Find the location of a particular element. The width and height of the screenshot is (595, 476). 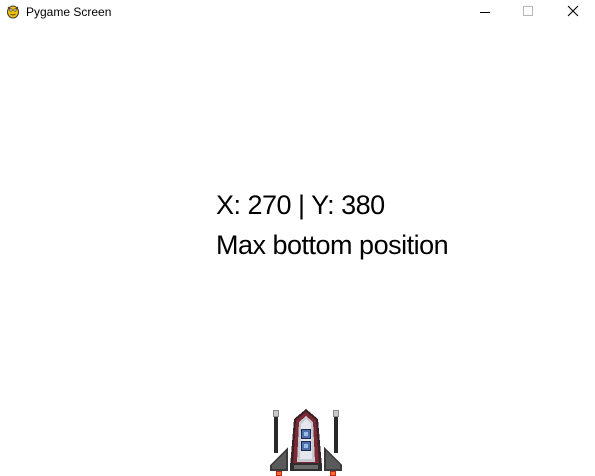

maximize-button is located at coordinates (528, 12).